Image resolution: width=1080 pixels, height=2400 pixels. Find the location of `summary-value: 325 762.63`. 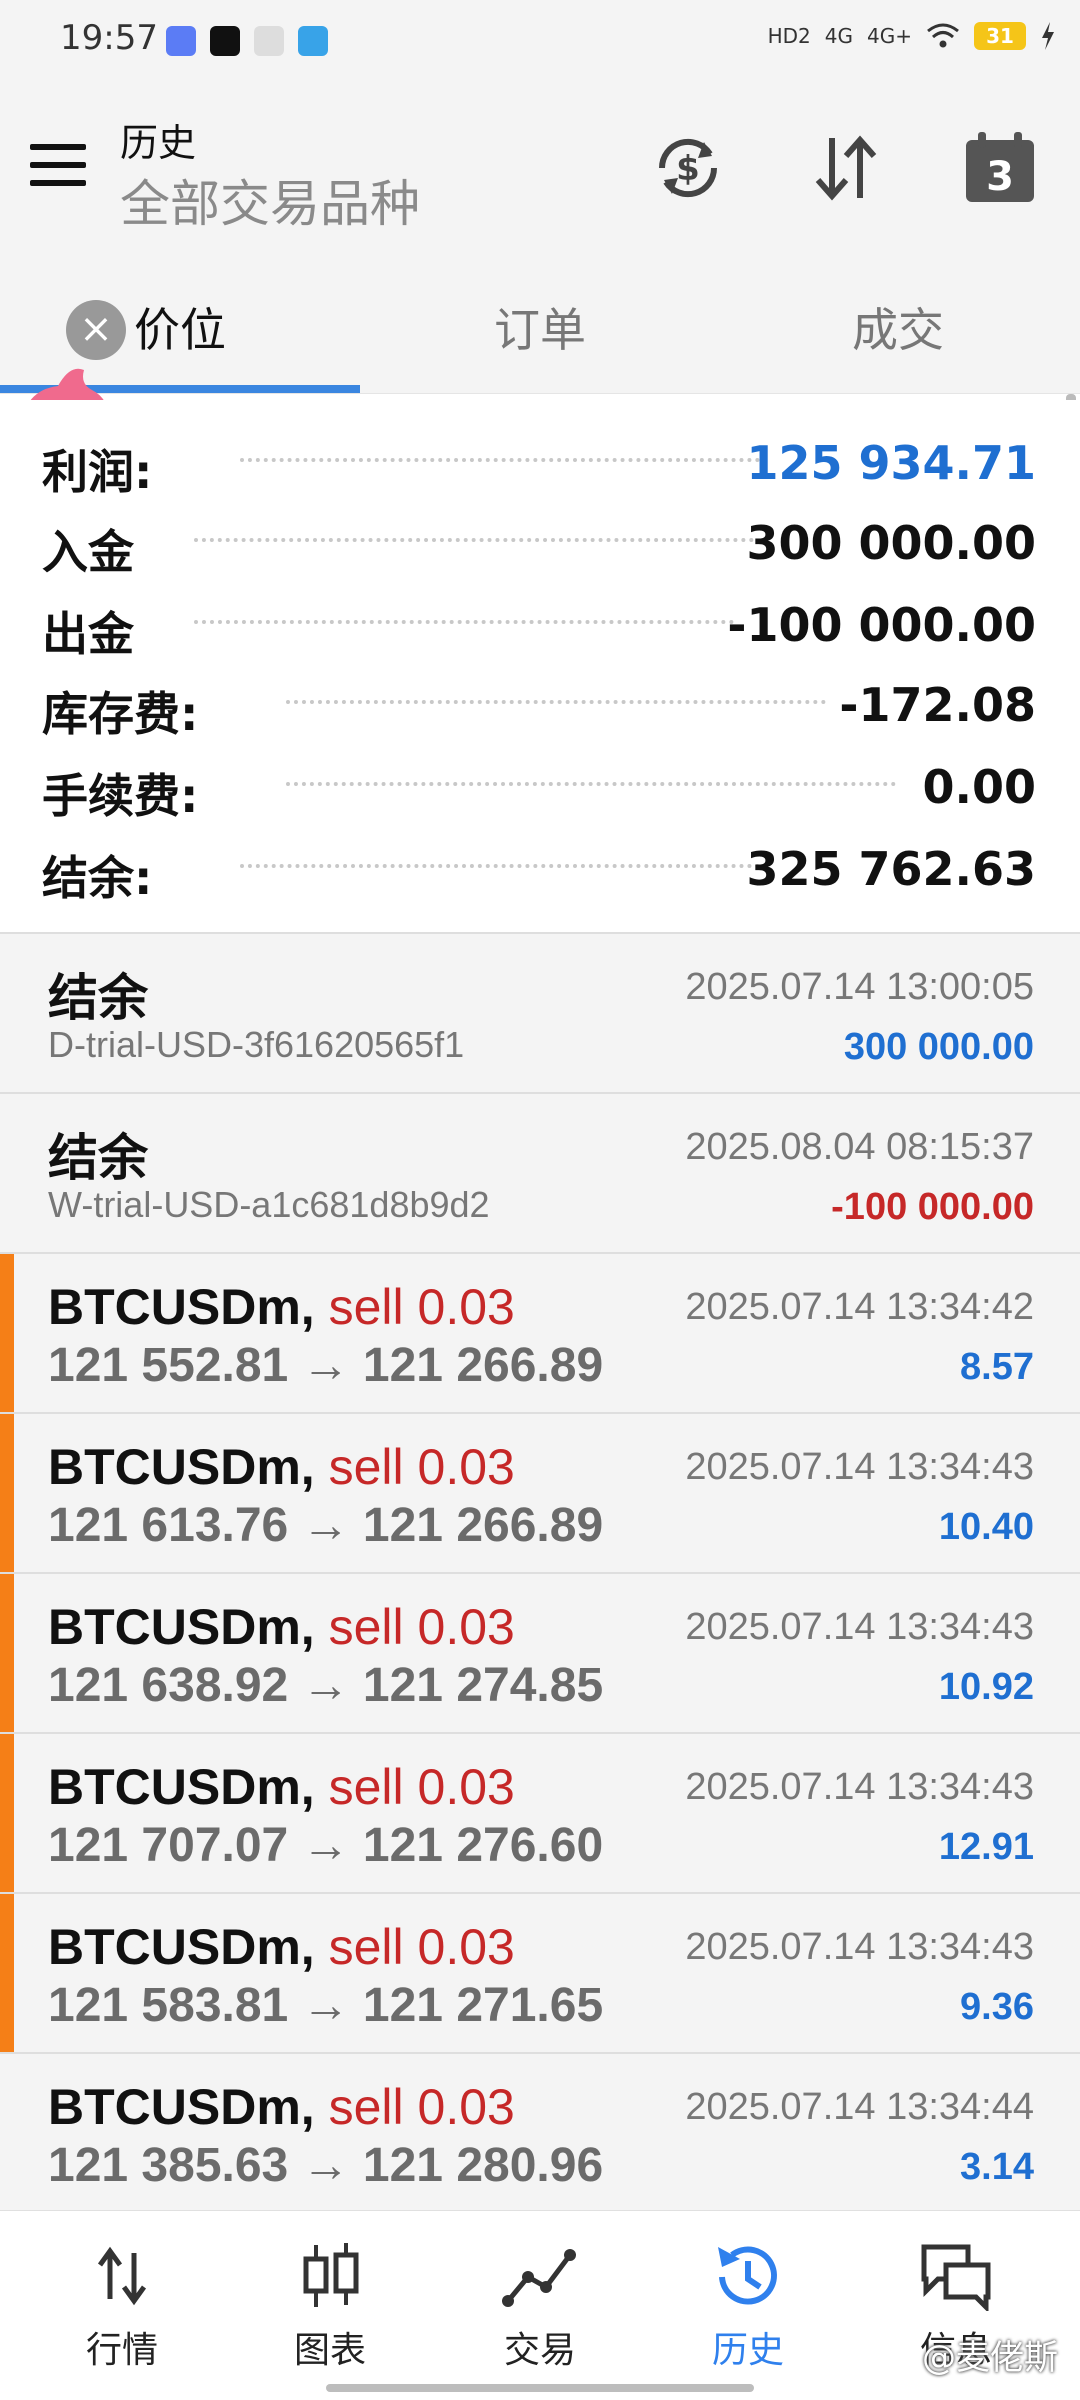

summary-value: 325 762.63 is located at coordinates (891, 869).